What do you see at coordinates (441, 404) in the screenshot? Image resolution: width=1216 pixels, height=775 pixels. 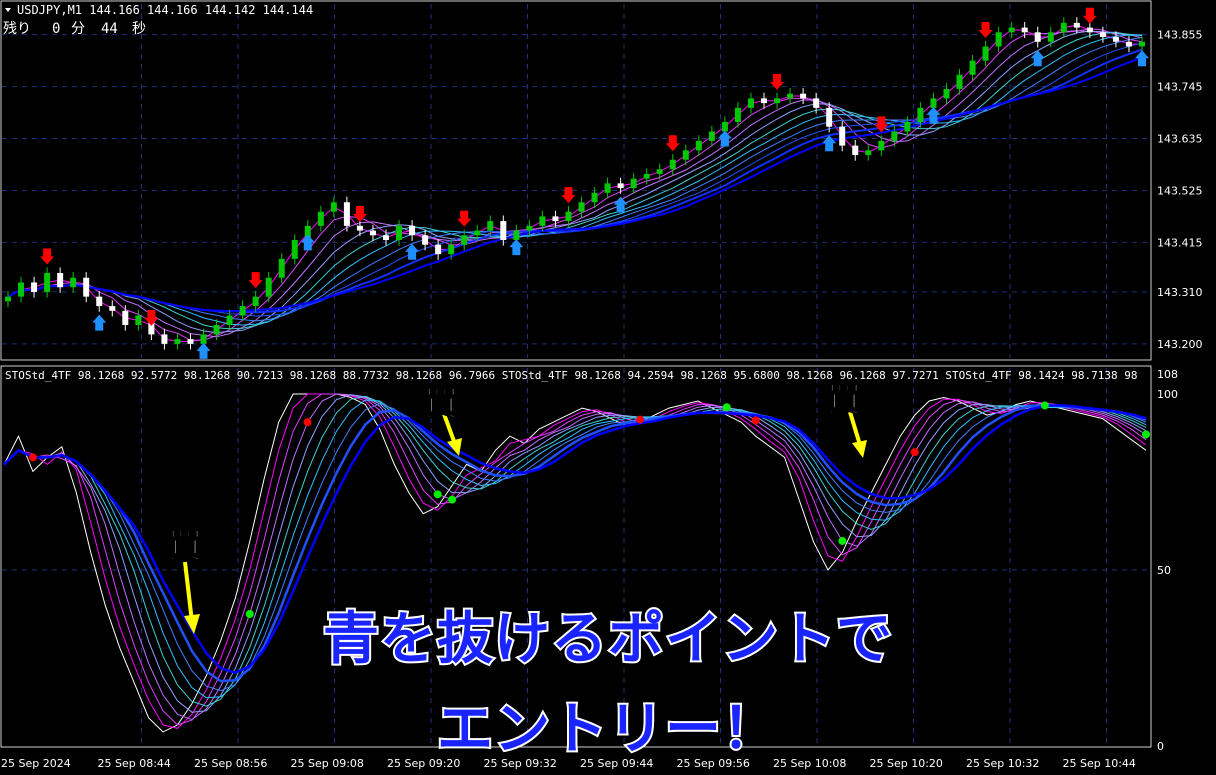 I see `buy-label-2: 買` at bounding box center [441, 404].